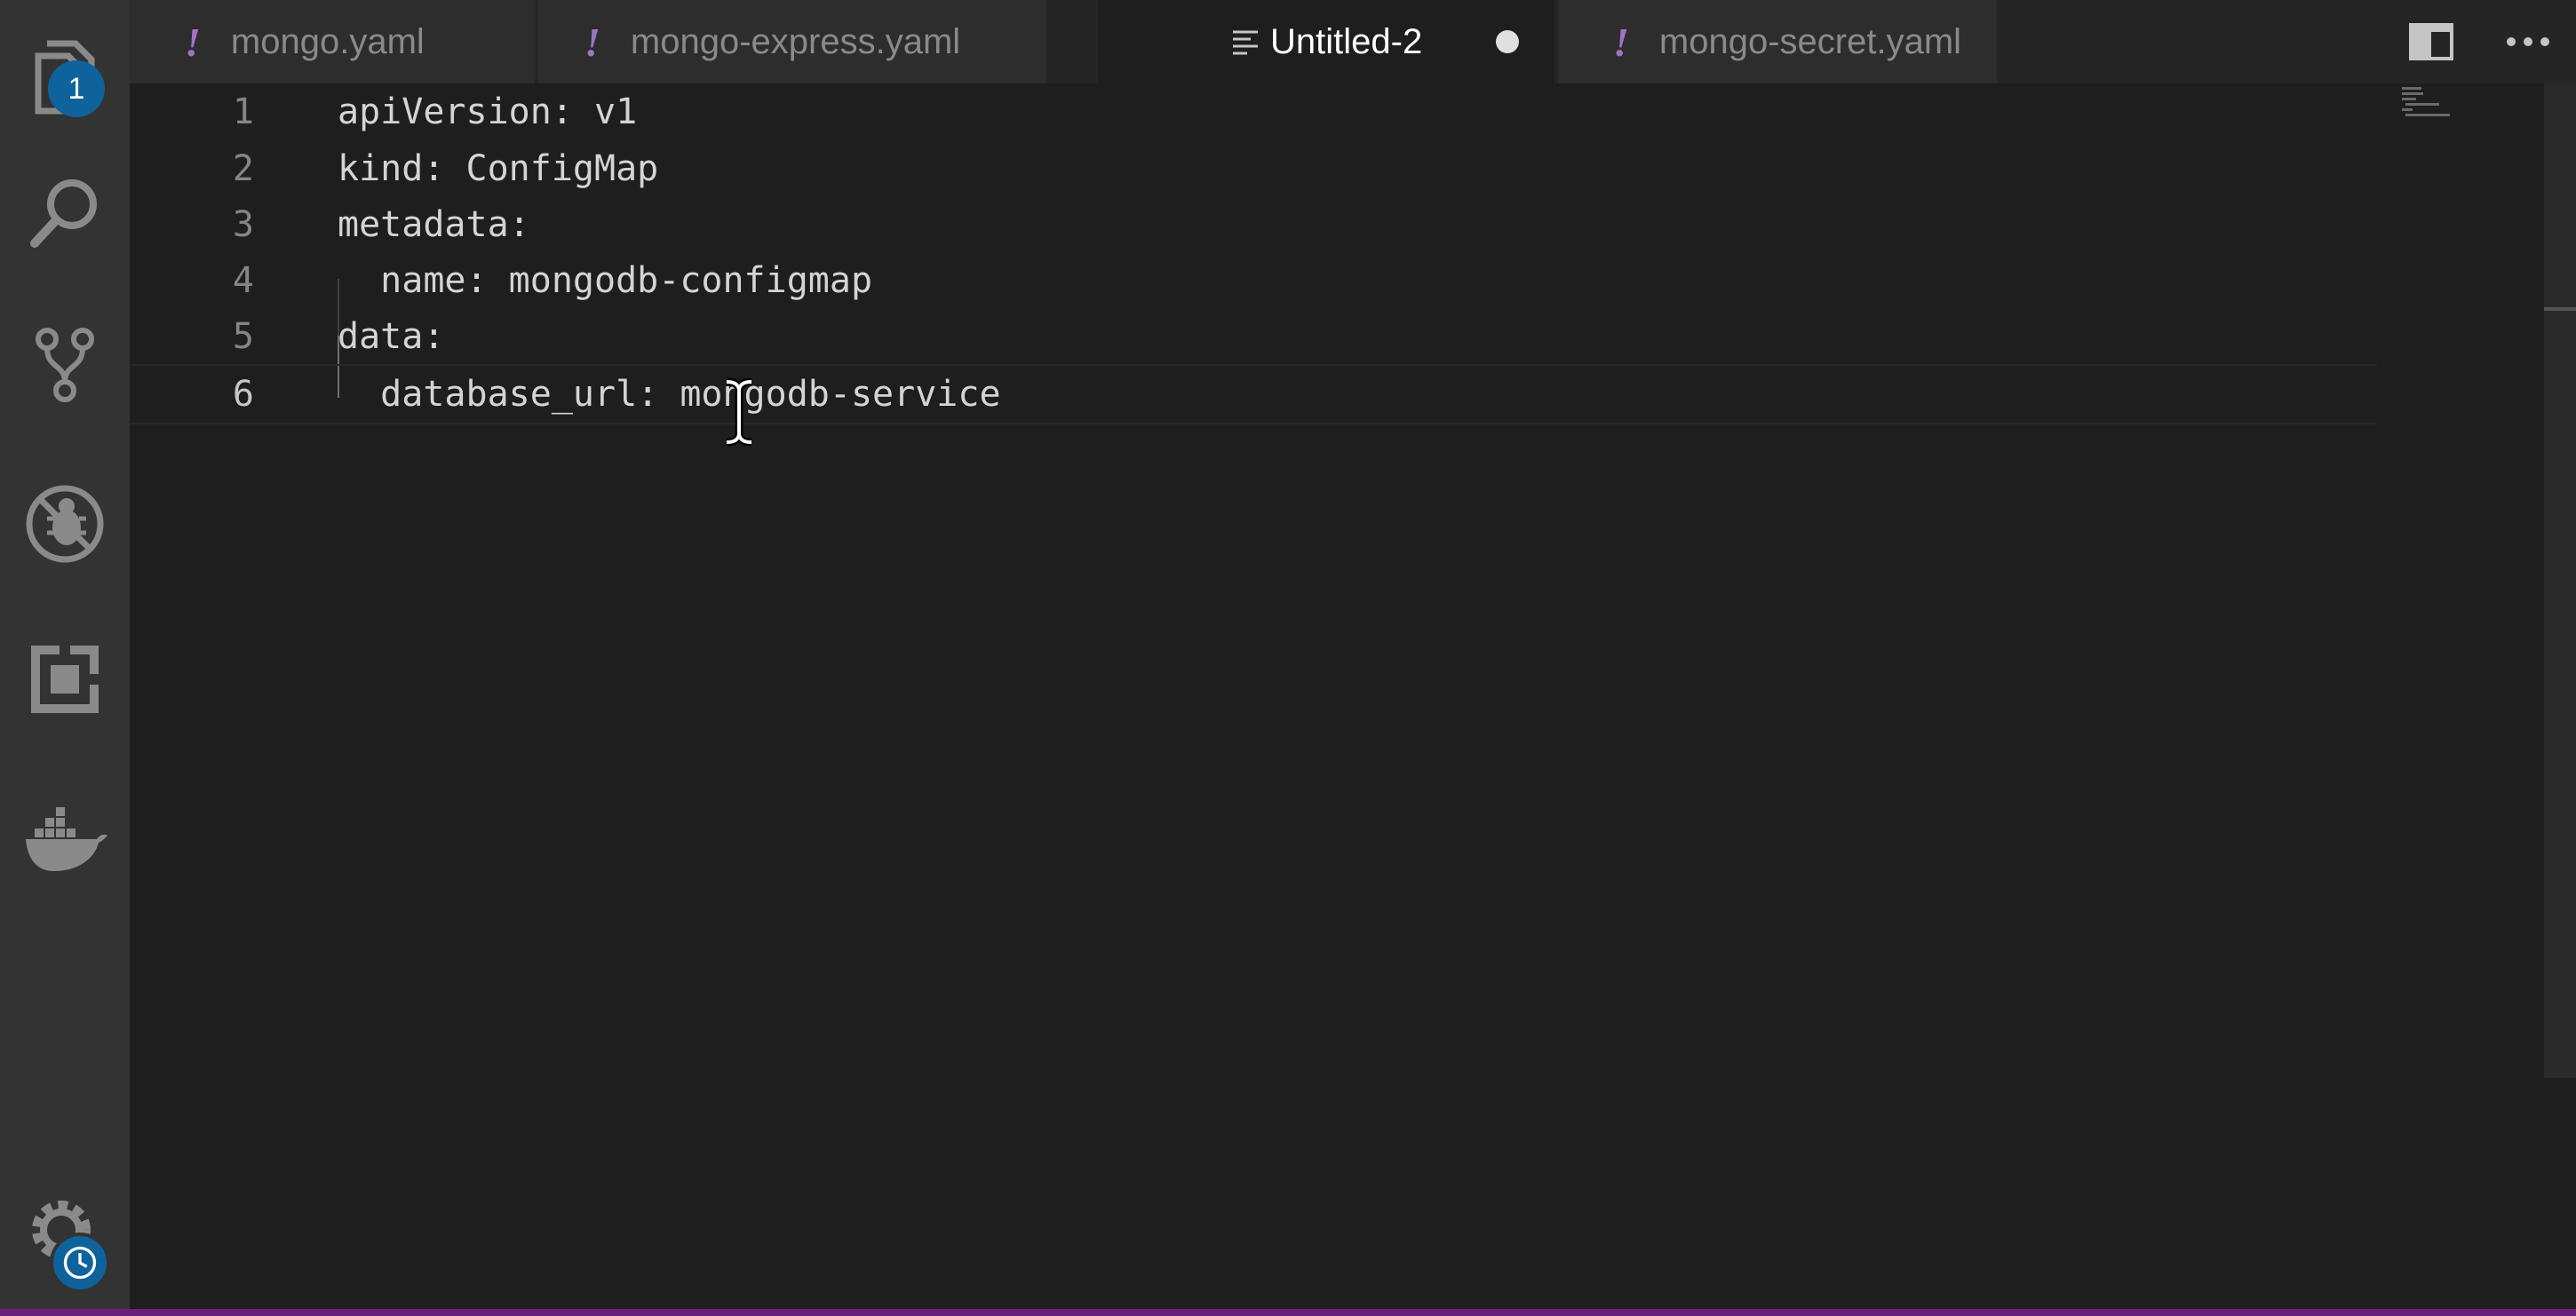 This screenshot has height=1316, width=2576. I want to click on search-button, so click(65, 213).